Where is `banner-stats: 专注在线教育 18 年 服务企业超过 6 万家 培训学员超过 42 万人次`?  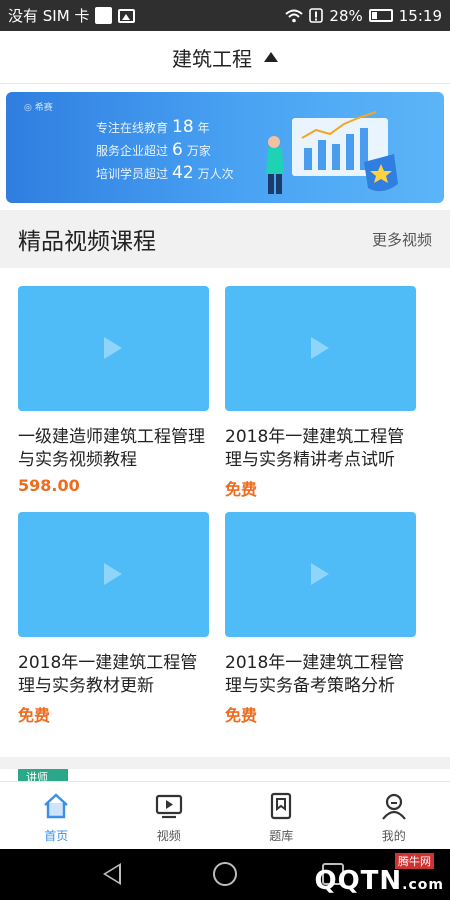
banner-stats: 专注在线教育 18 年 服务企业超过 6 万家 培训学员超过 42 万人次 is located at coordinates (165, 150).